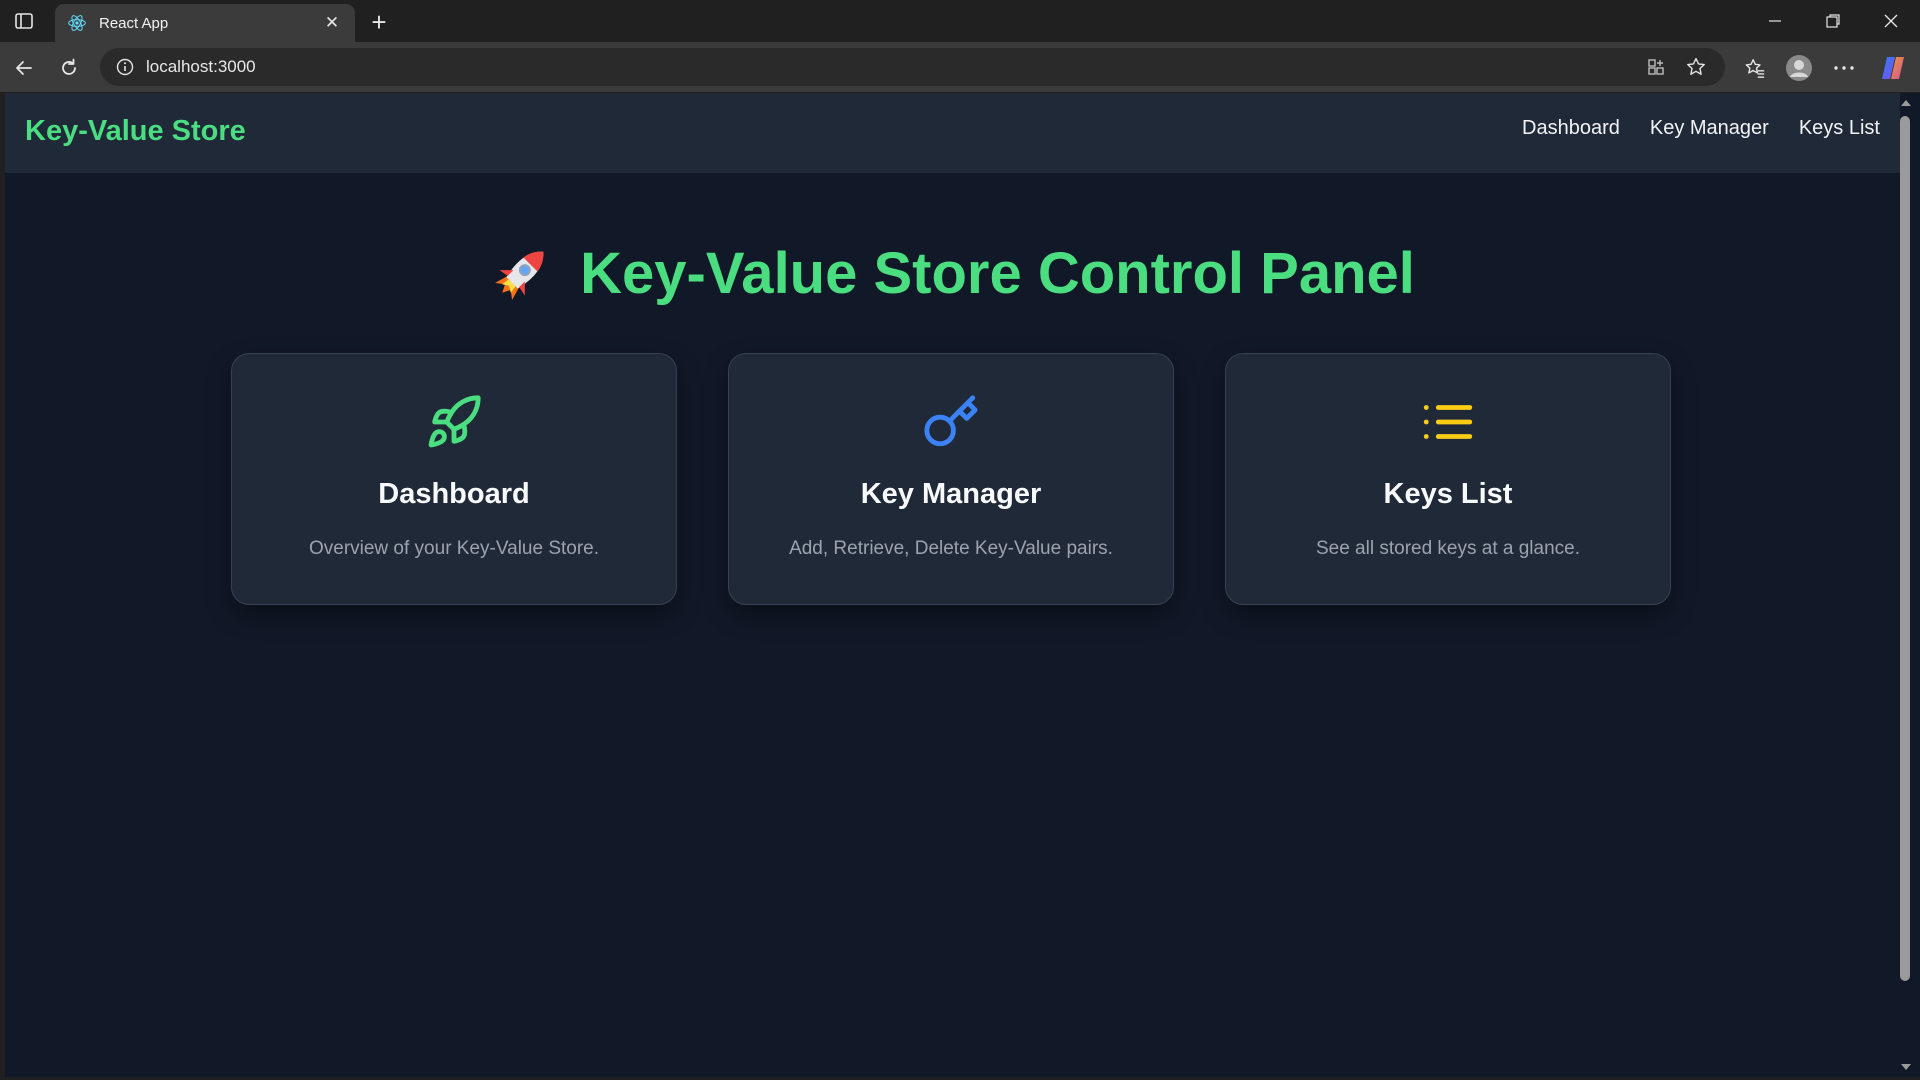 The height and width of the screenshot is (1080, 1920). Describe the element at coordinates (1709, 128) in the screenshot. I see `nav-link-key-manager: Key Manager` at that location.